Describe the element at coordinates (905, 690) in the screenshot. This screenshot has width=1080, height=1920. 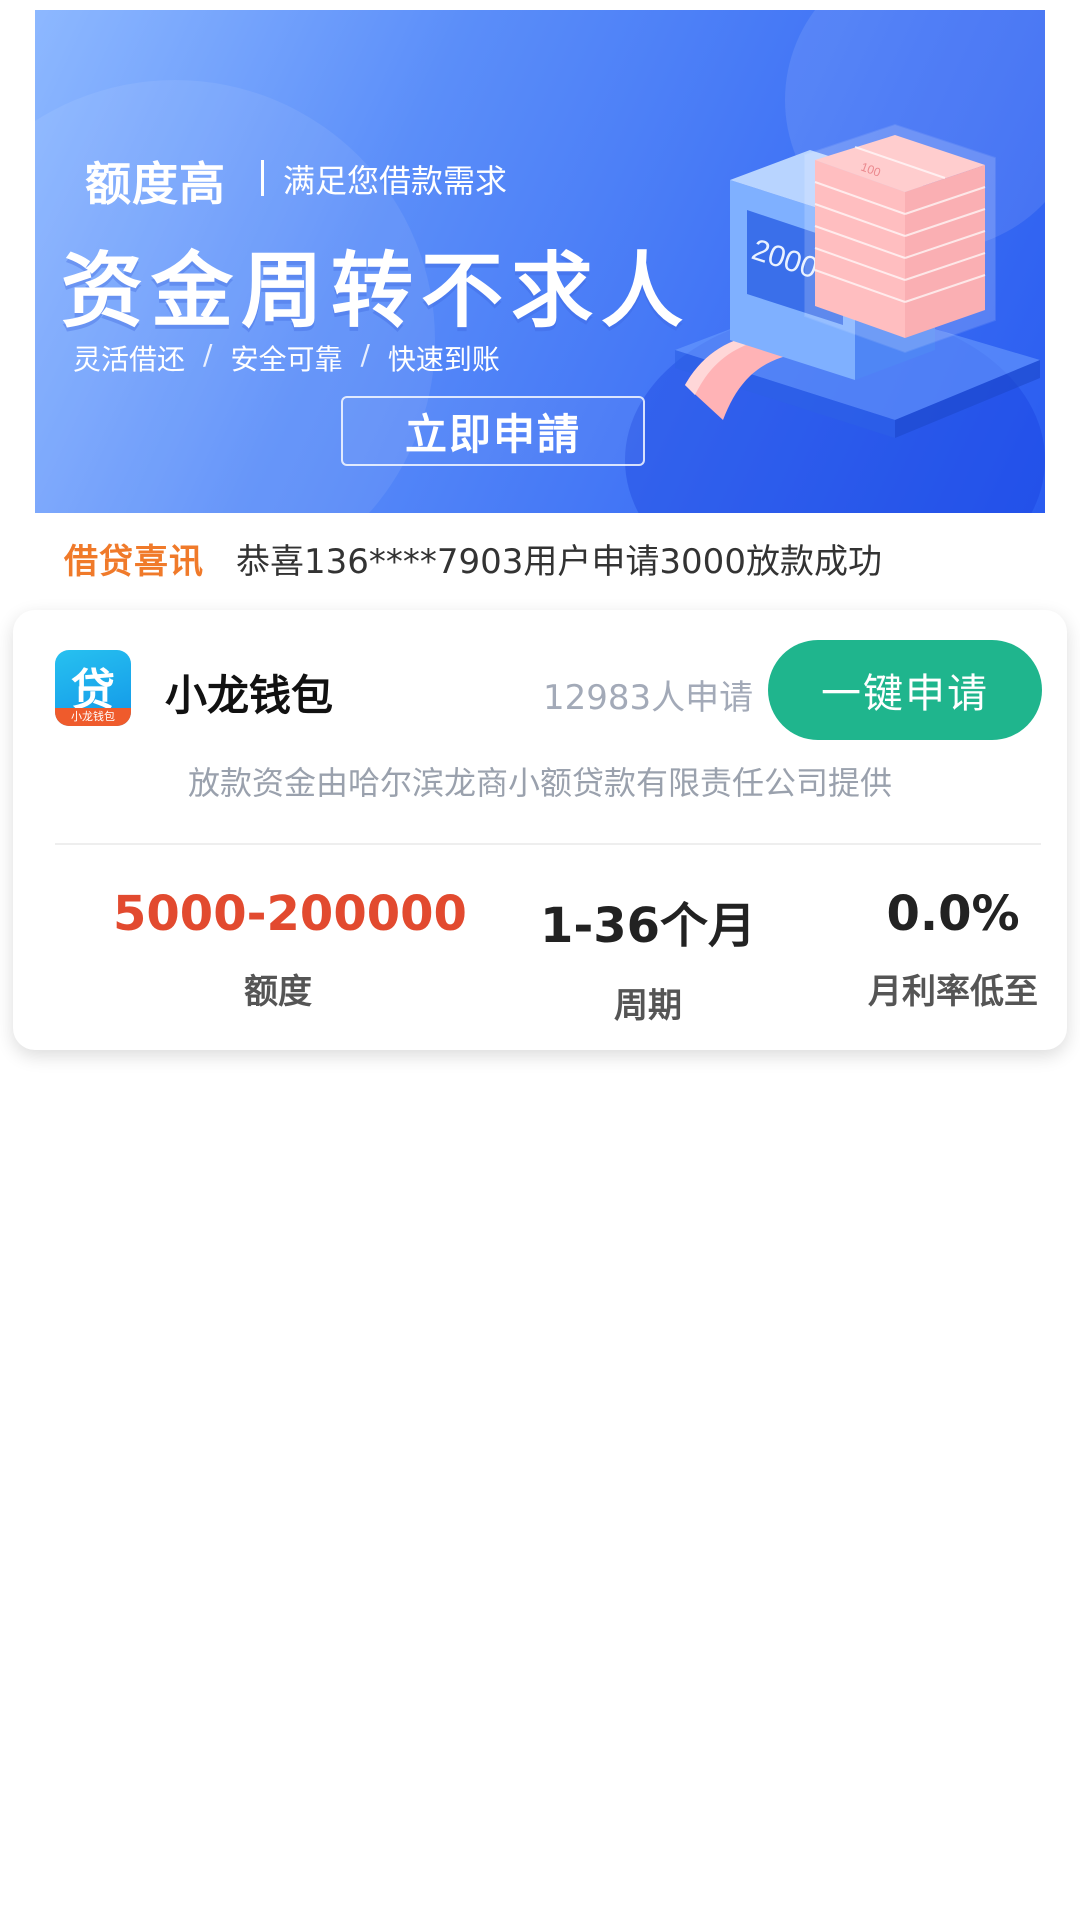
I see `one-click-apply-button: 一键申请` at that location.